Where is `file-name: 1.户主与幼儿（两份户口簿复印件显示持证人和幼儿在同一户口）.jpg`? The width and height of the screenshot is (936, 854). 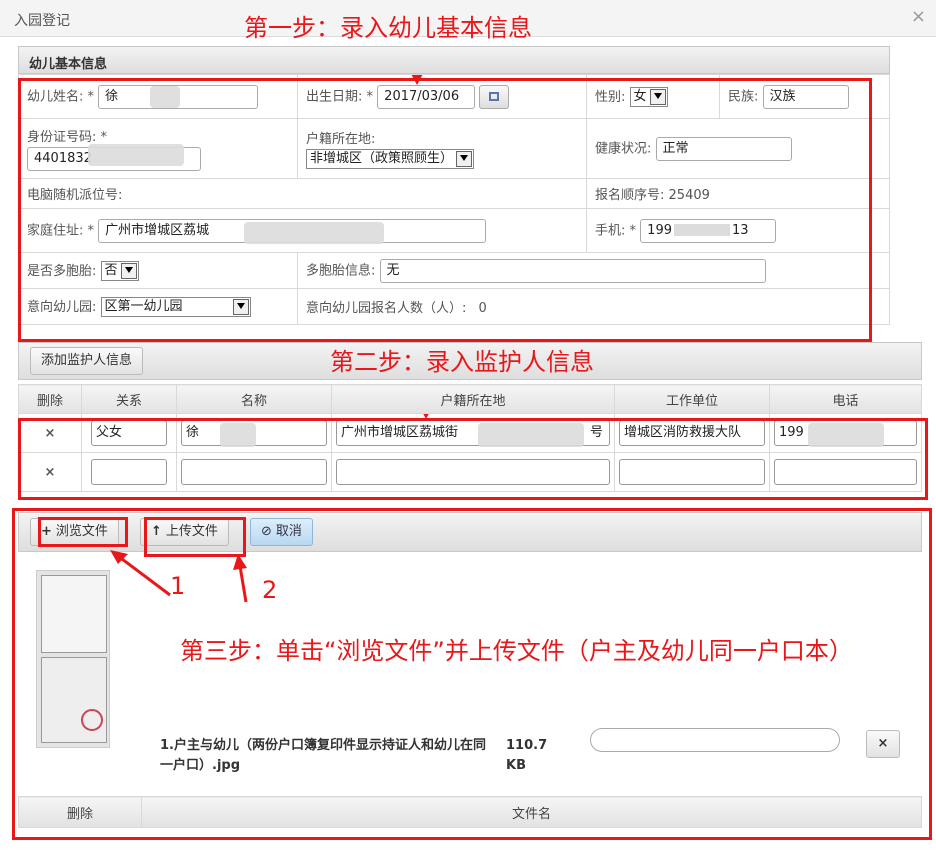
file-name: 1.户主与幼儿（两份户口簿复印件显示持证人和幼儿在同一户口）.jpg is located at coordinates (323, 755).